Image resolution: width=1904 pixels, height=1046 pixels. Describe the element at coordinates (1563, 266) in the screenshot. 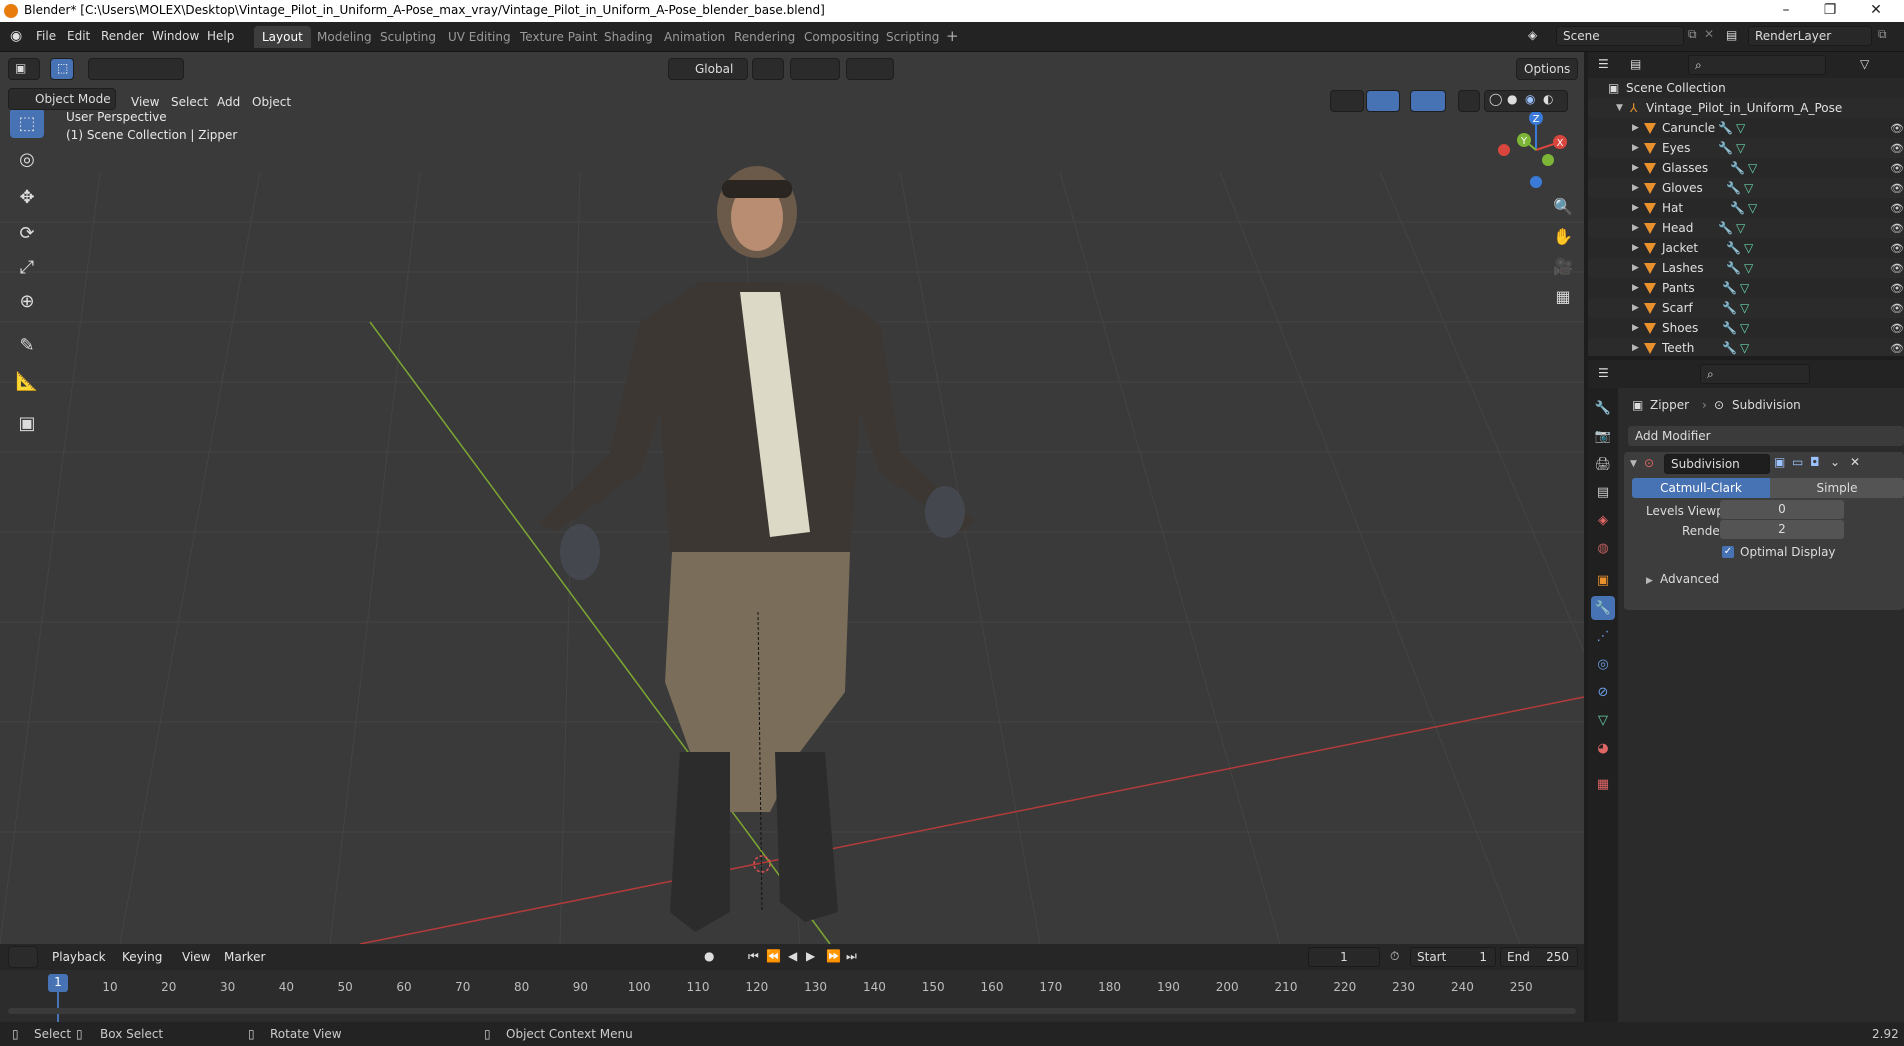

I see `camera-view-icon: 🎥` at that location.